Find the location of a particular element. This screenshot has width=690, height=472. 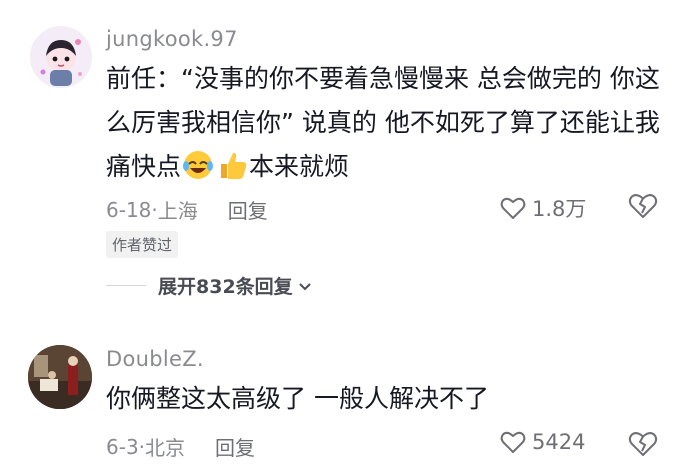

expand-replies-button: 展开832条回复 is located at coordinates (209, 285).